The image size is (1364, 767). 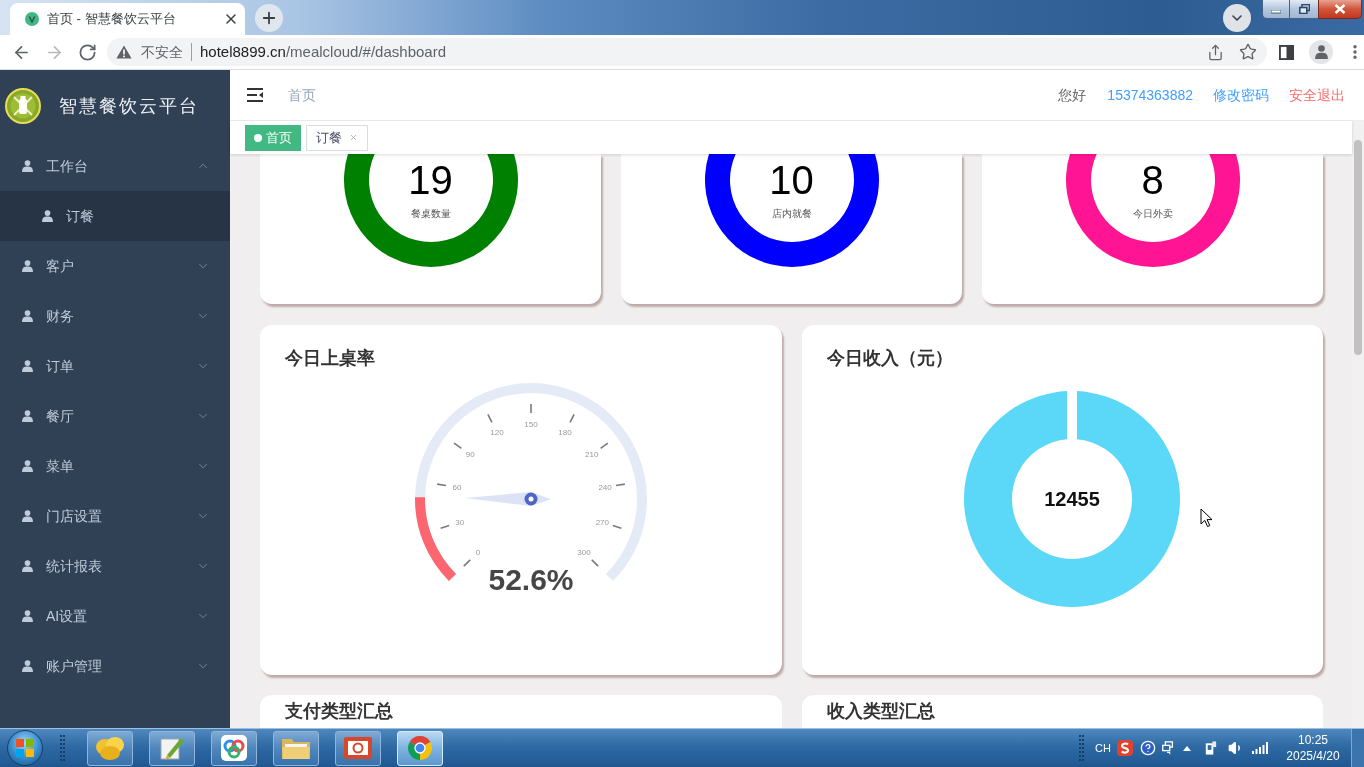 What do you see at coordinates (1358, 247) in the screenshot?
I see `scrollbar-thumb` at bounding box center [1358, 247].